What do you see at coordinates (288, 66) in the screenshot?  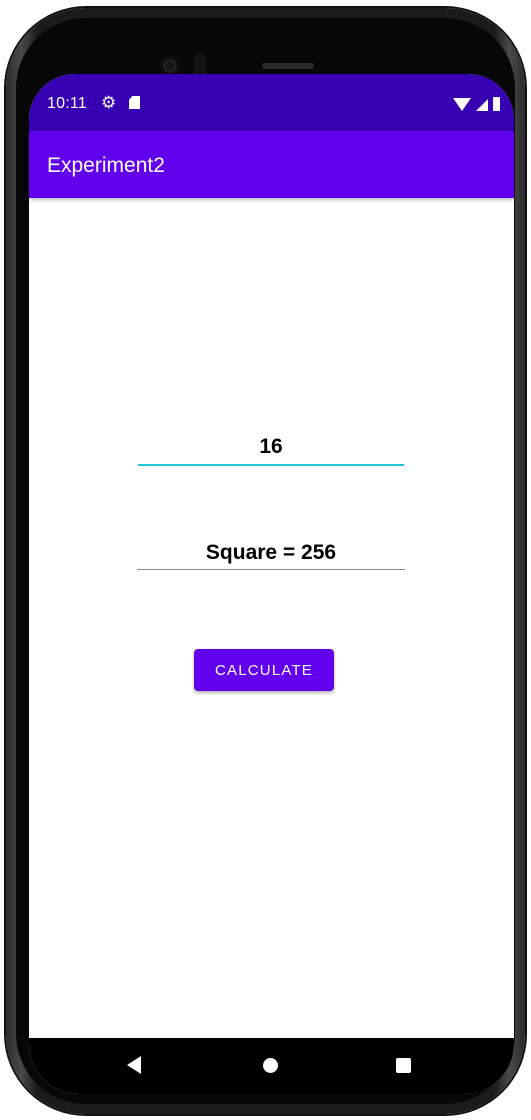 I see `earpiece-speaker` at bounding box center [288, 66].